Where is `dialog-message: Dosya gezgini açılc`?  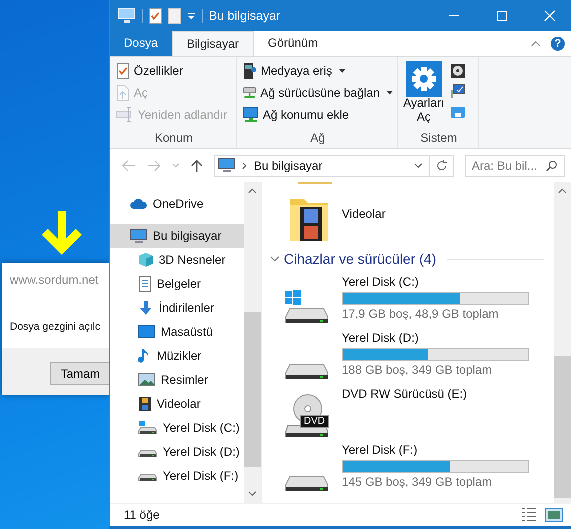
dialog-message: Dosya gezgini açılc is located at coordinates (55, 326).